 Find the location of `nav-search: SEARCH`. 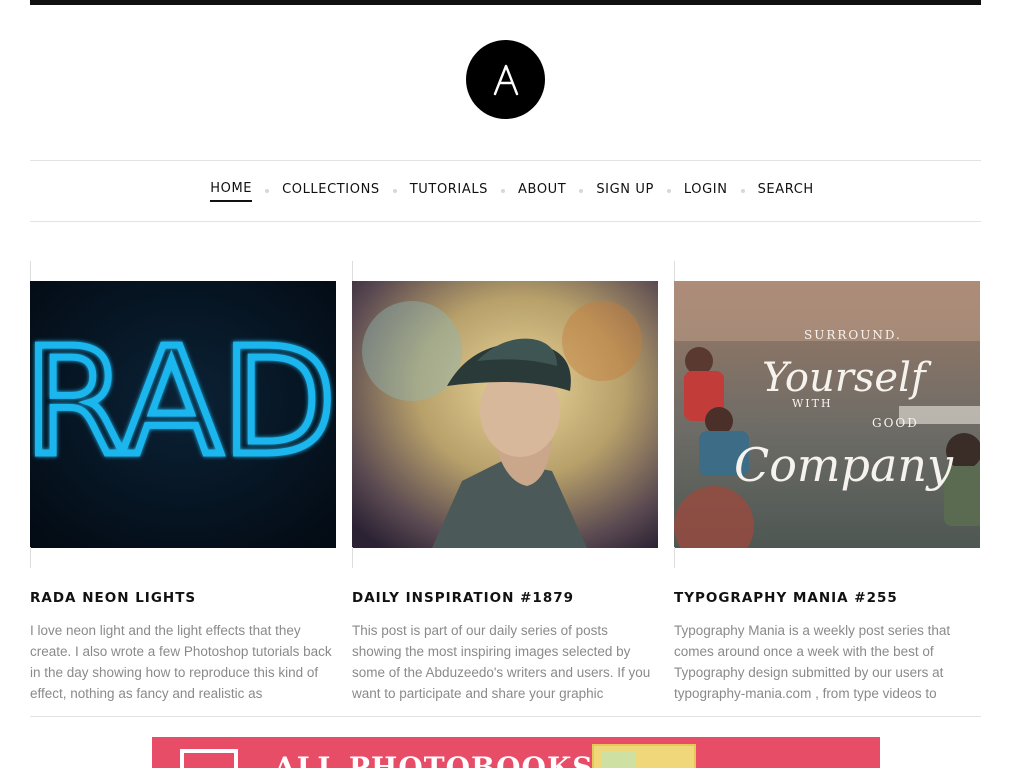

nav-search: SEARCH is located at coordinates (786, 191).